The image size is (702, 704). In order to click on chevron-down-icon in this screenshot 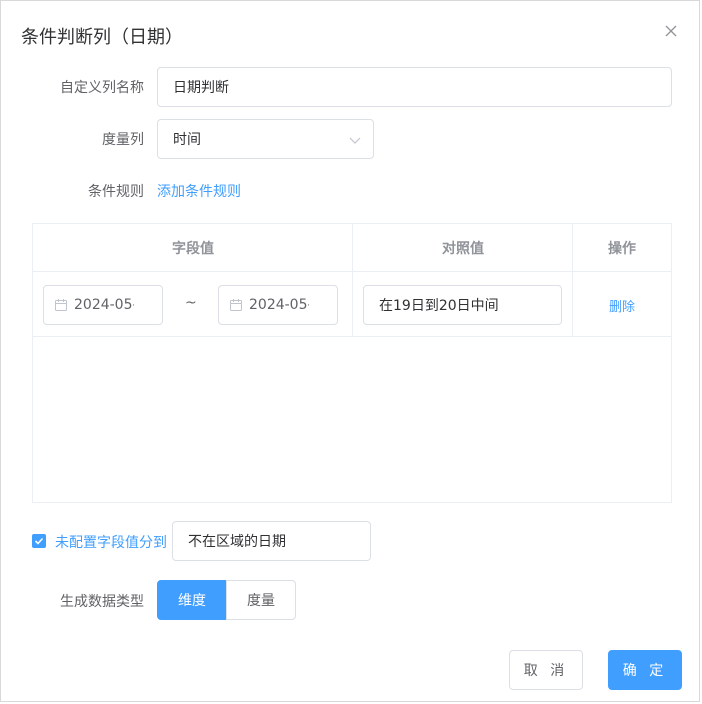, I will do `click(355, 140)`.